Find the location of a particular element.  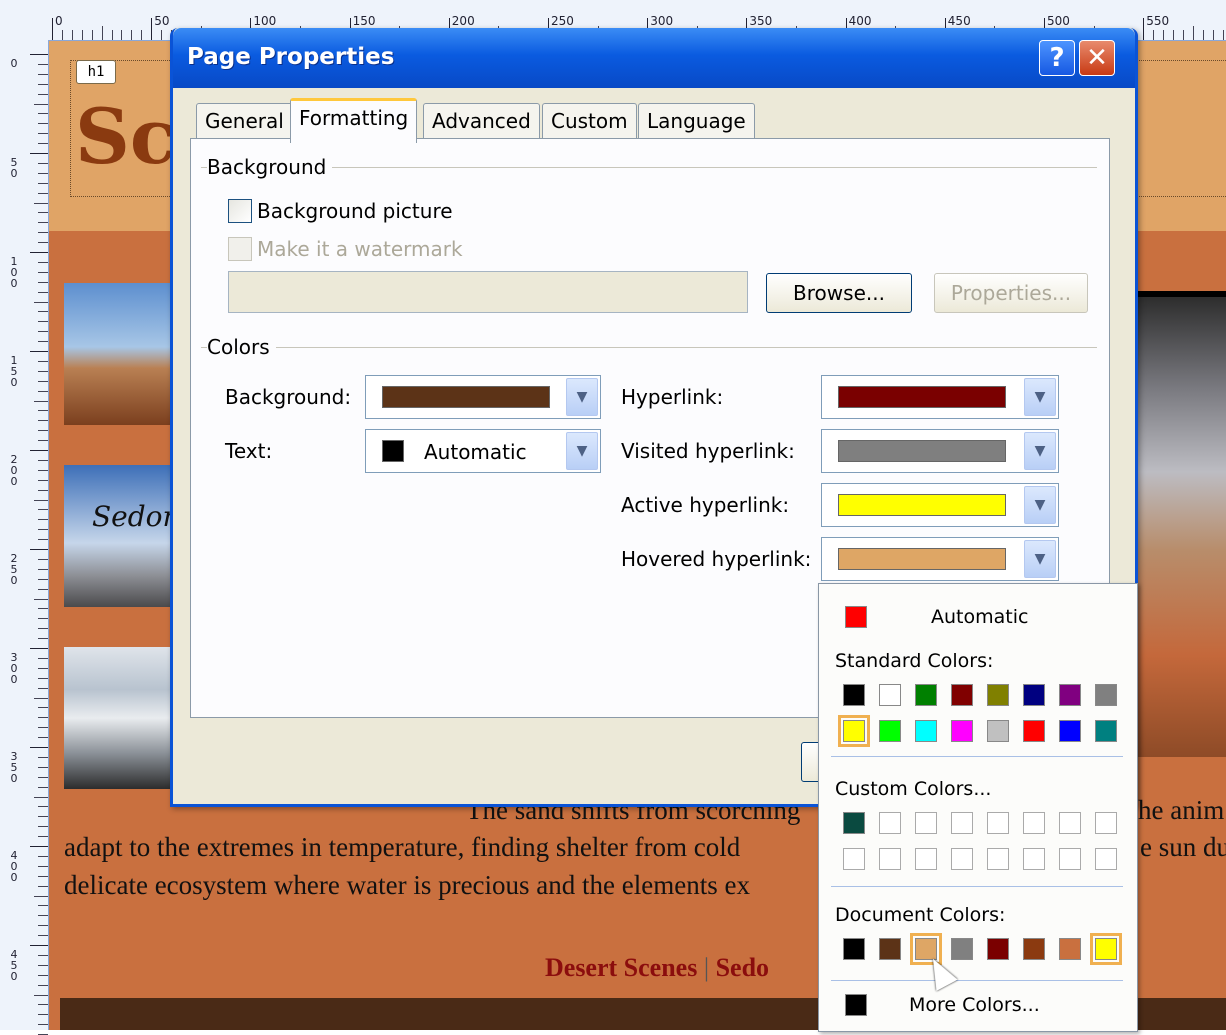

hyperlink-color-swatch is located at coordinates (922, 397).